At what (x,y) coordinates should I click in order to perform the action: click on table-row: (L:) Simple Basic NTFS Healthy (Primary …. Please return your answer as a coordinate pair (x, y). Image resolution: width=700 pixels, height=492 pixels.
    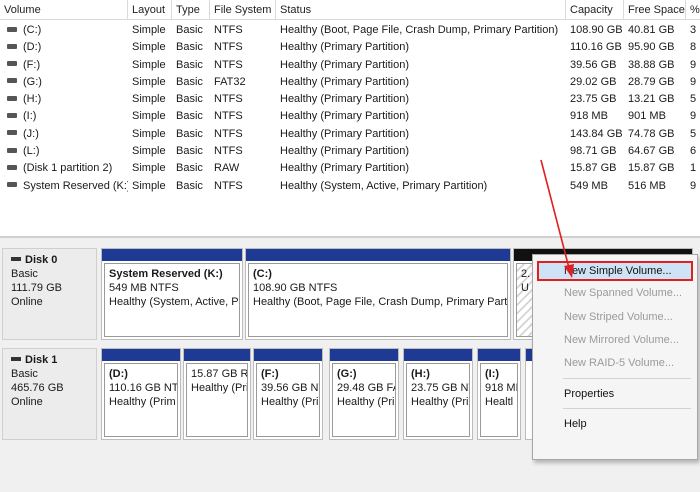
    Looking at the image, I should click on (350, 151).